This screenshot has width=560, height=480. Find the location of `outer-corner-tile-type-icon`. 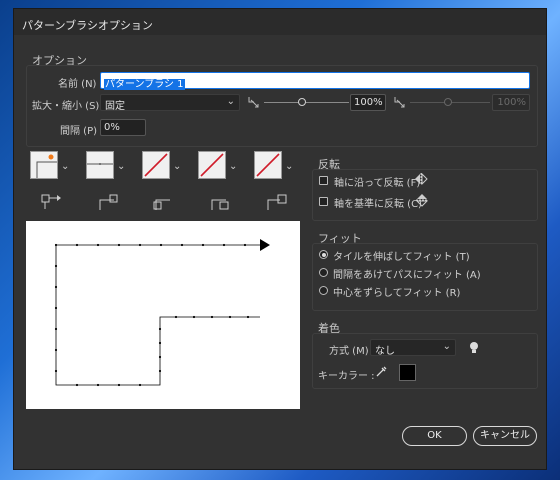

outer-corner-tile-type-icon is located at coordinates (108, 202).